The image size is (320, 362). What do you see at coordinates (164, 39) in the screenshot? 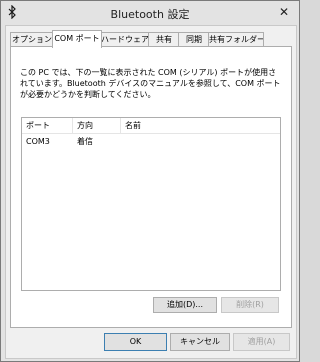
I see `tab-sharing: 共有` at bounding box center [164, 39].